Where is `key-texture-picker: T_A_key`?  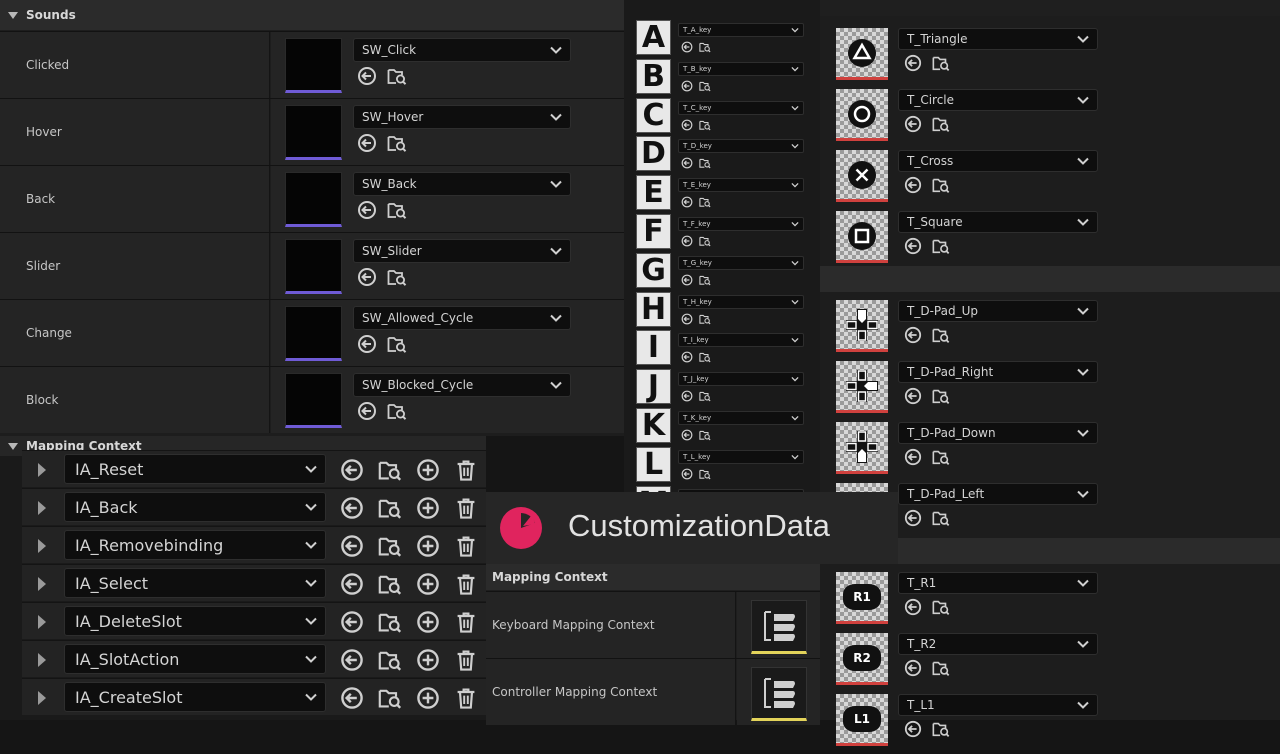 key-texture-picker: T_A_key is located at coordinates (741, 30).